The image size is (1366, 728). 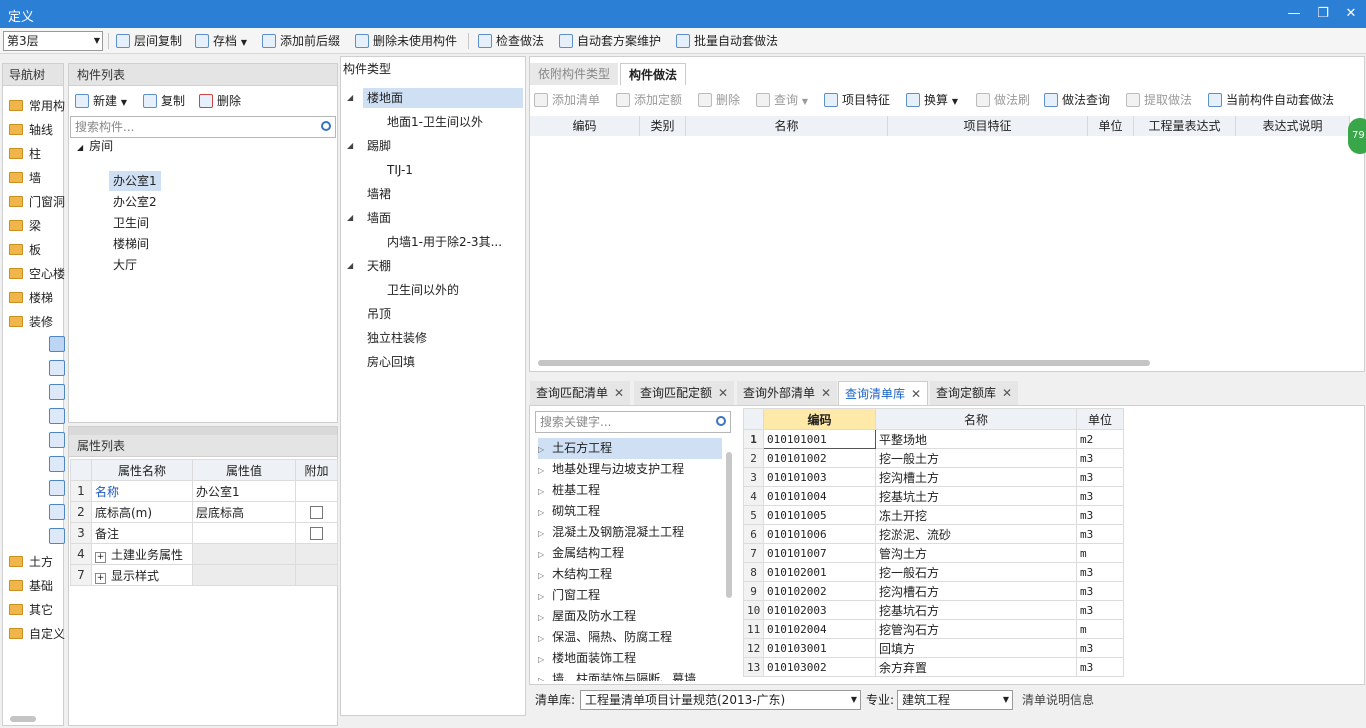 What do you see at coordinates (1077, 100) in the screenshot?
I see `method-query-button: 做法查询` at bounding box center [1077, 100].